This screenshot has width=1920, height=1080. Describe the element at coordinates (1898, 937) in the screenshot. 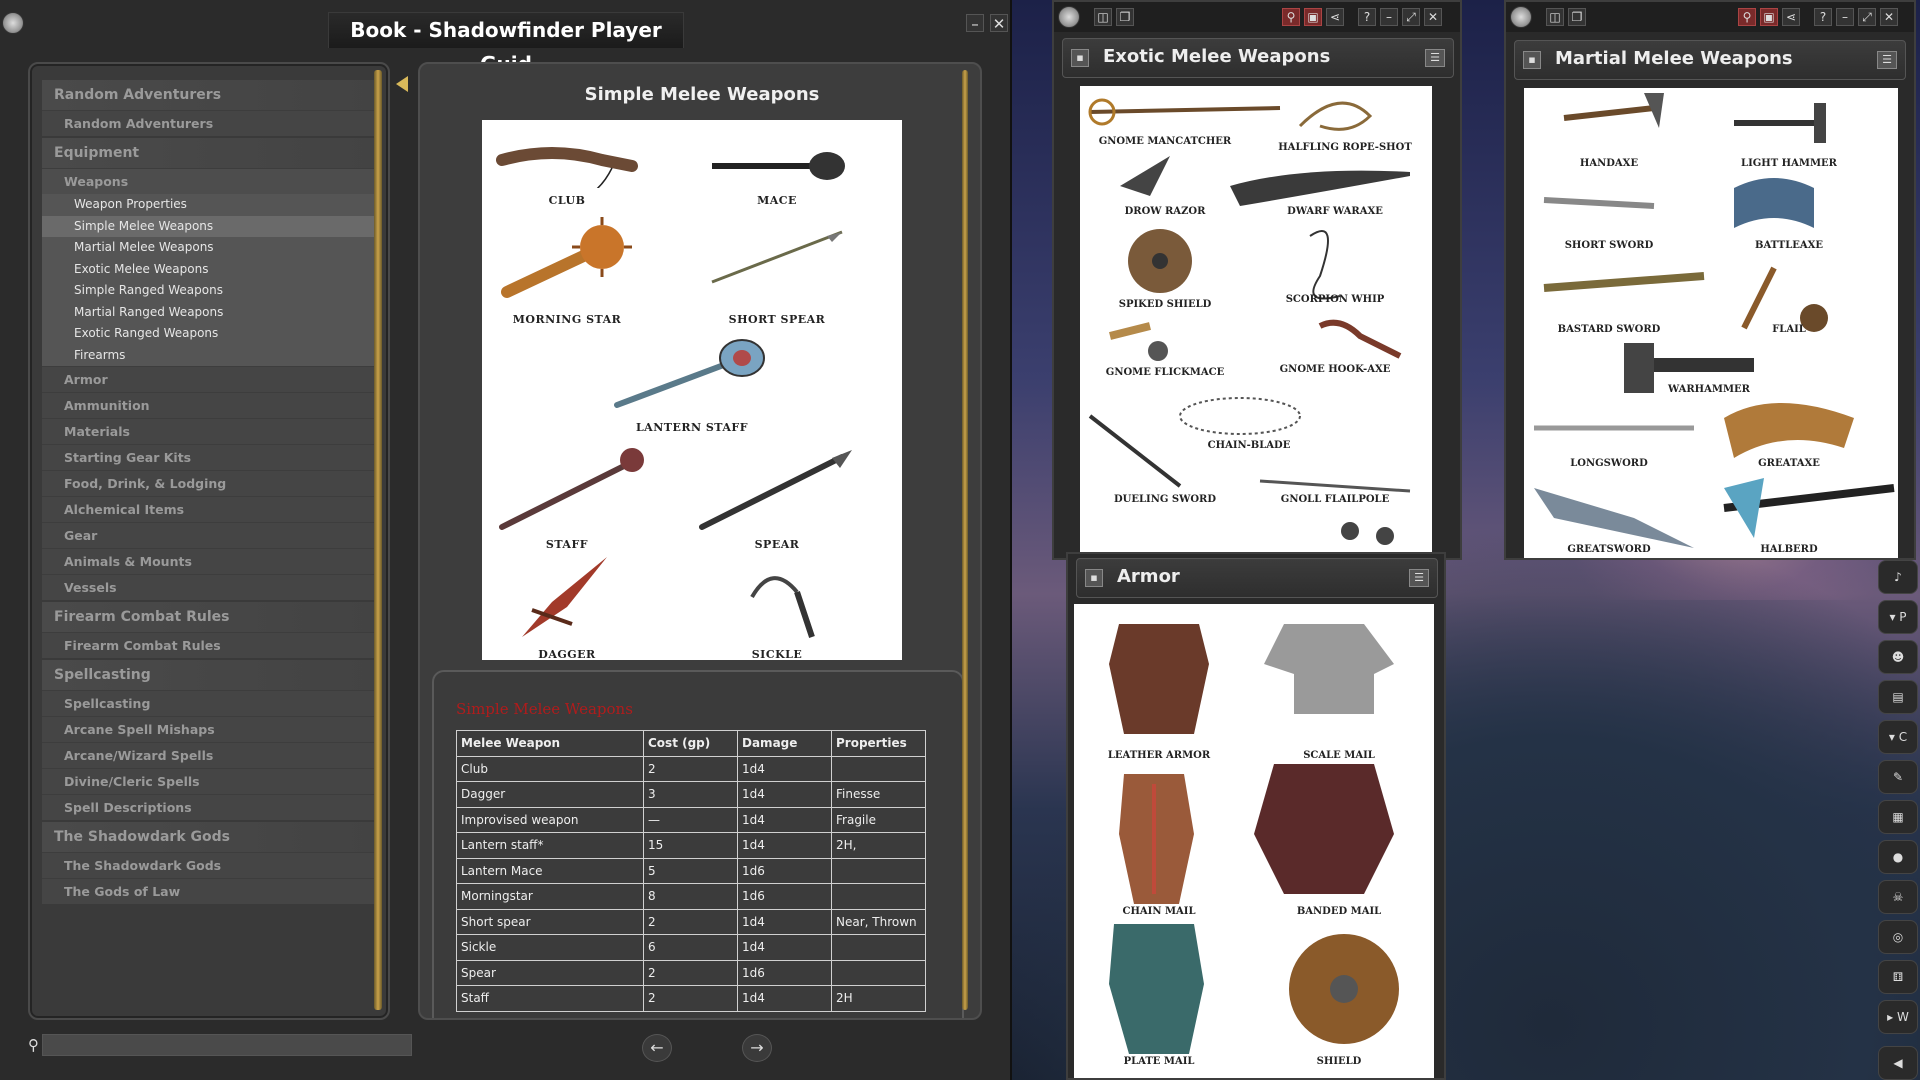

I see `dock-coins-icon: ◎` at that location.